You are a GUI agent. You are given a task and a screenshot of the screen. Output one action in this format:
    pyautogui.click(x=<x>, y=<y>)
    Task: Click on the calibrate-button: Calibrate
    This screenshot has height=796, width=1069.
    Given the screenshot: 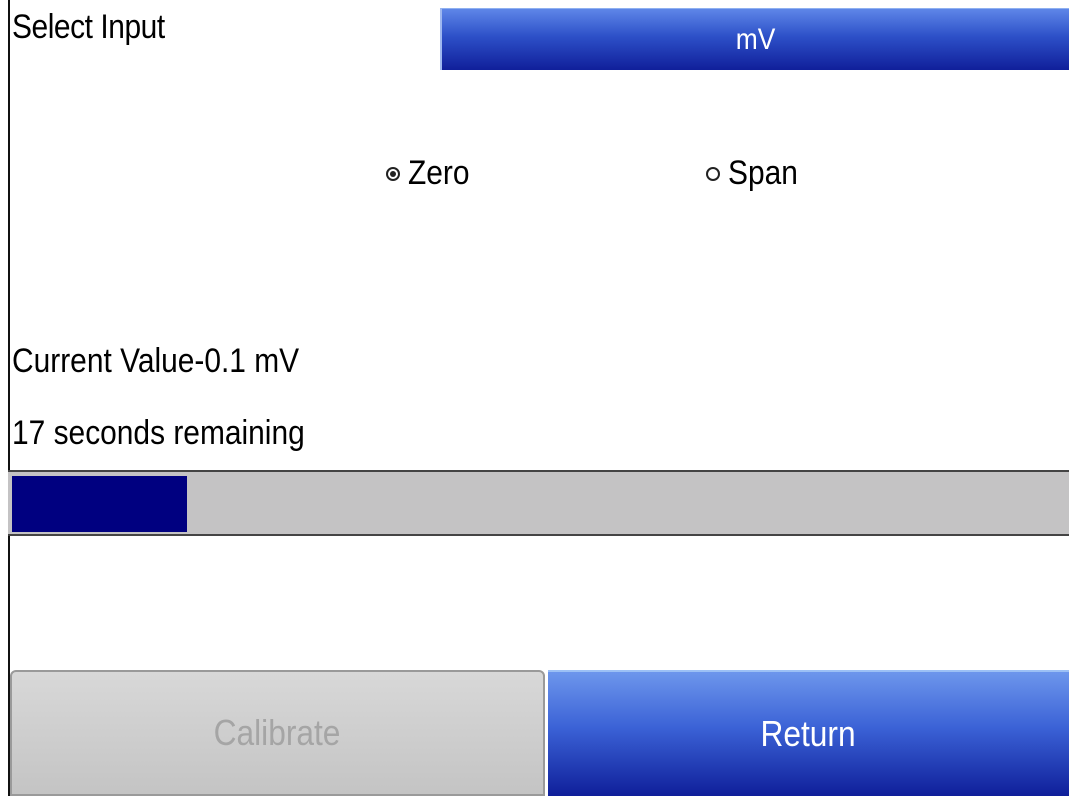 What is the action you would take?
    pyautogui.click(x=277, y=733)
    